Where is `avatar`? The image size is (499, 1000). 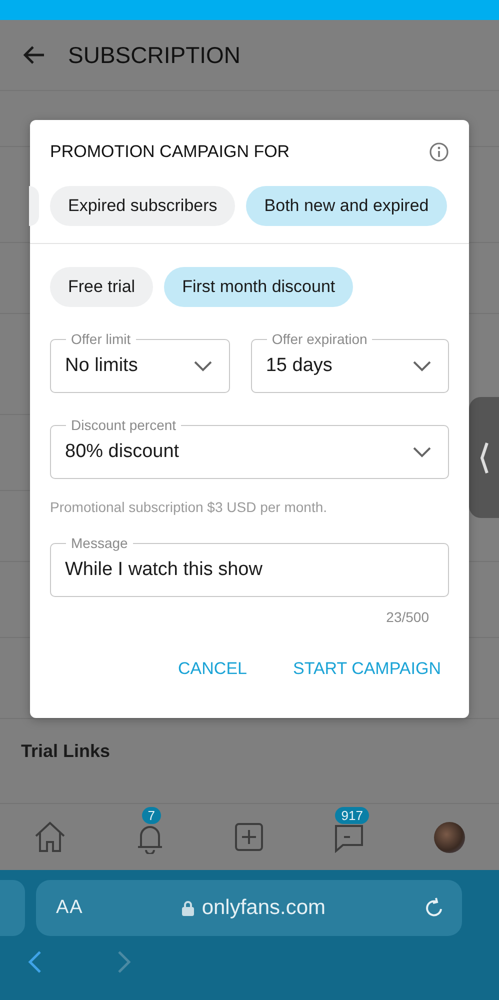
avatar is located at coordinates (449, 837).